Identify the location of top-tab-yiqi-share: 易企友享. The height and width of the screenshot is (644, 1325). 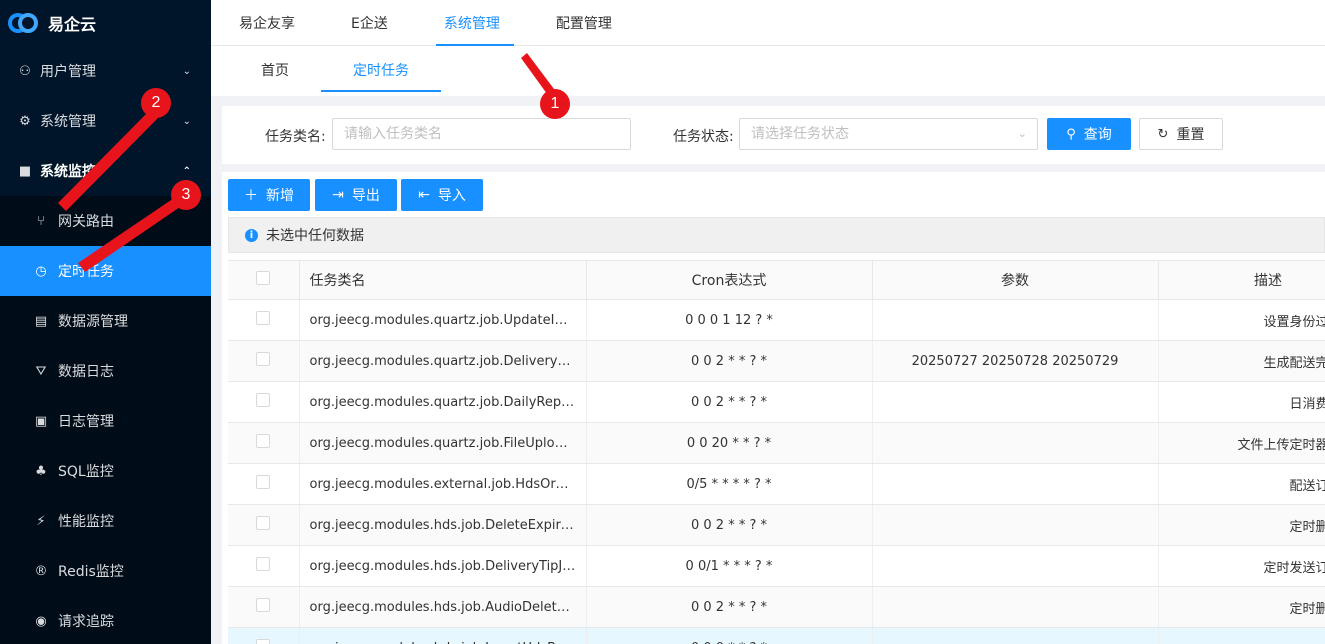
(267, 23).